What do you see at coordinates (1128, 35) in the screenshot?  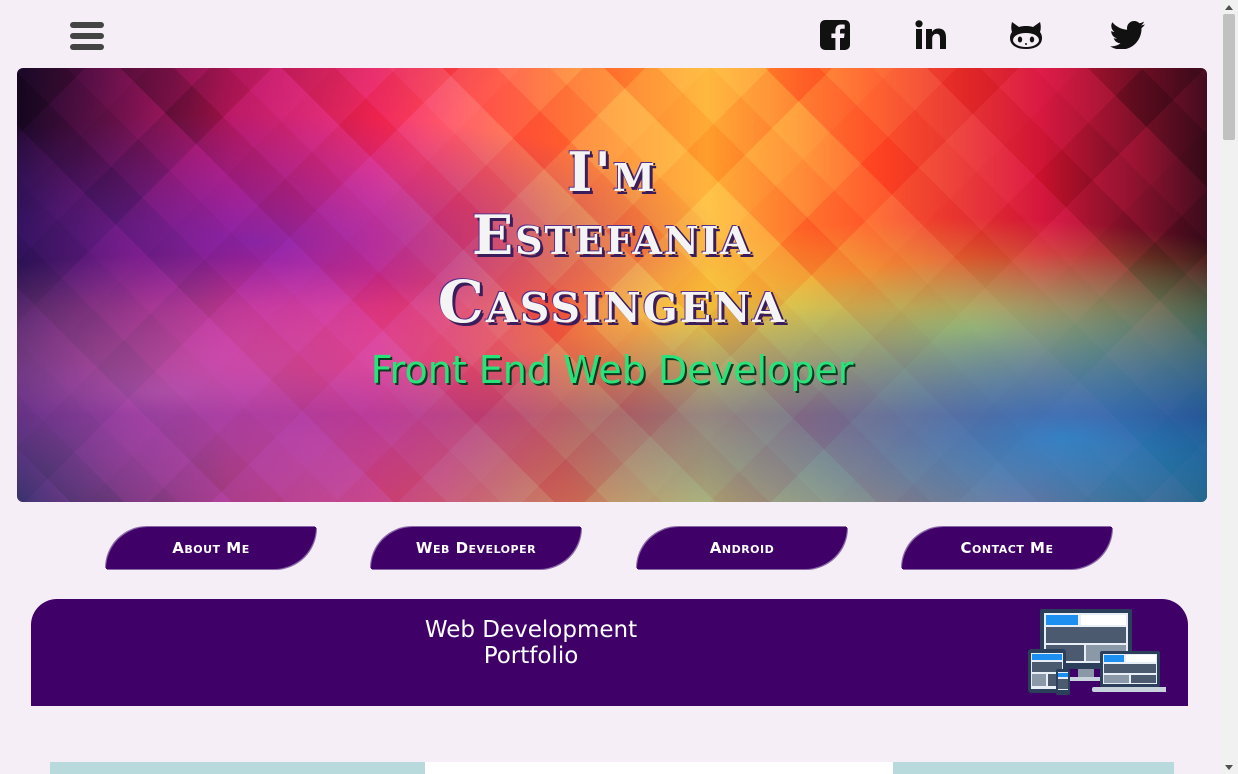 I see `twitter-icon` at bounding box center [1128, 35].